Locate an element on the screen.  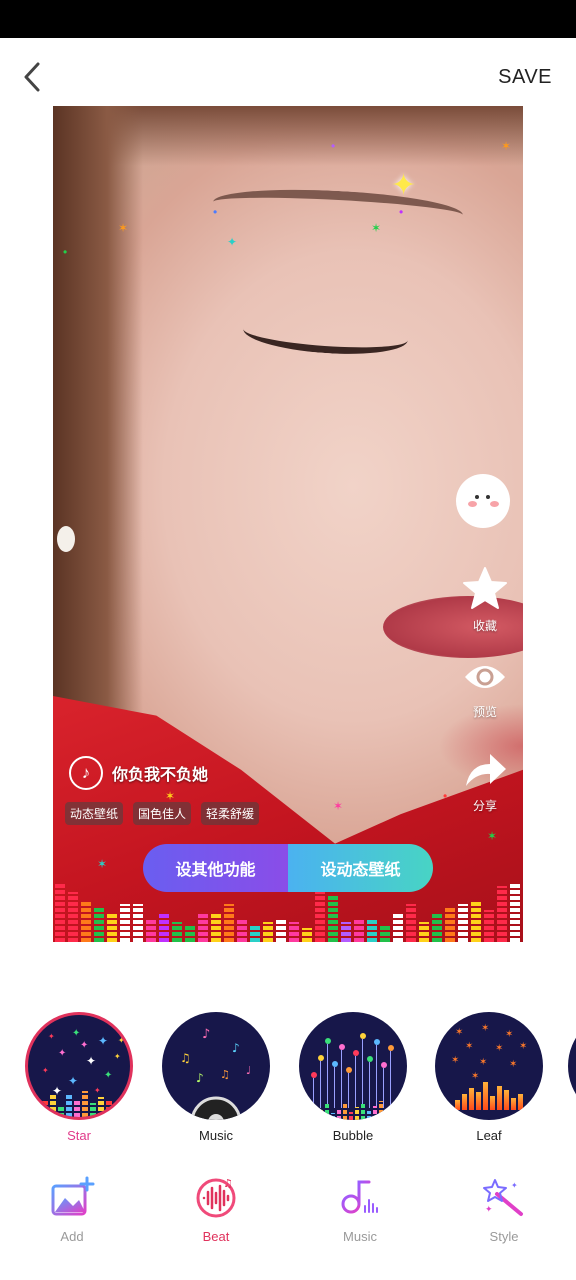
effect-label: Star is located at coordinates (79, 1135).